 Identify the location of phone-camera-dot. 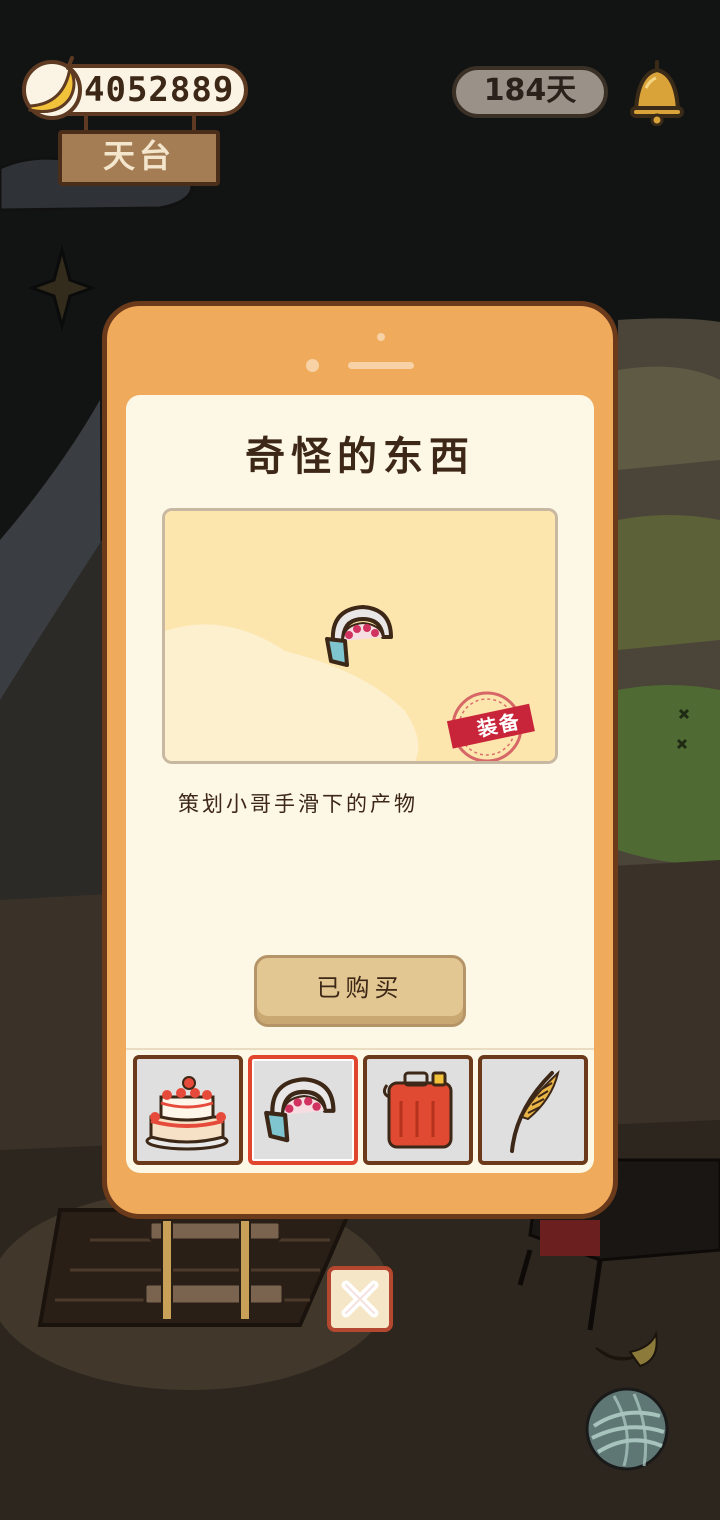
(381, 337).